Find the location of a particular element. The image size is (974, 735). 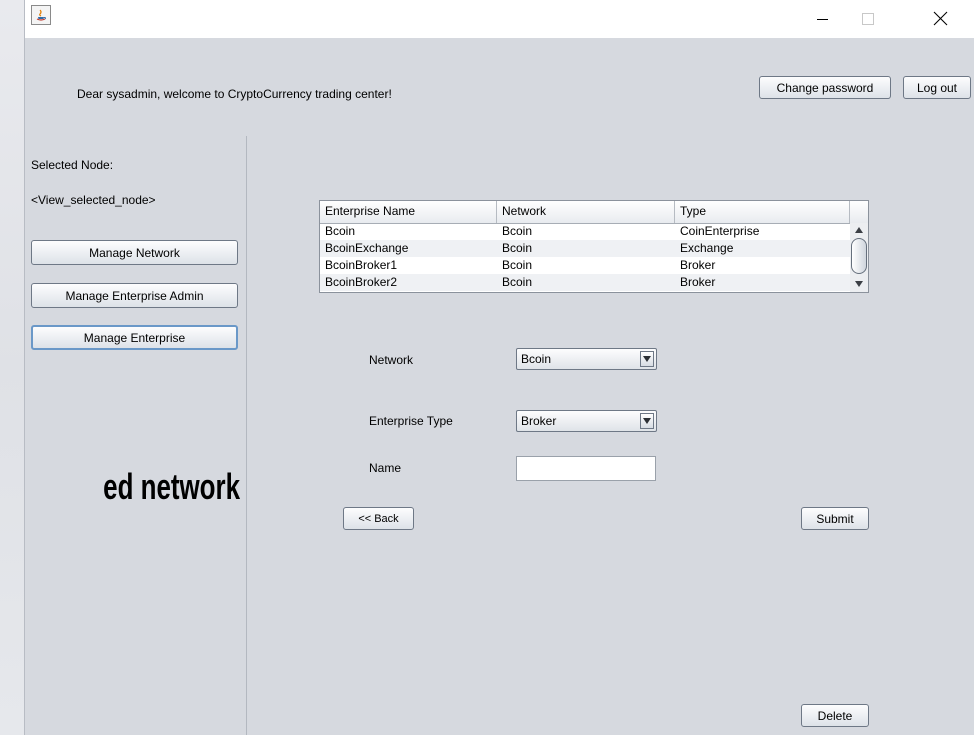

back-button: << Back is located at coordinates (378, 518).